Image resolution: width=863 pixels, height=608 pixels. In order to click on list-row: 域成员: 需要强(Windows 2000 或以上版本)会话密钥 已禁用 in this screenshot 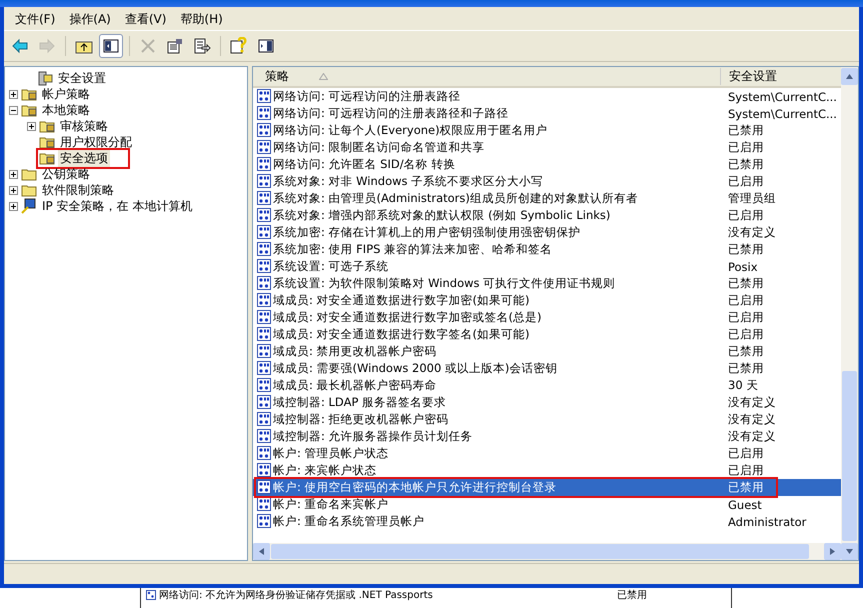, I will do `click(547, 368)`.